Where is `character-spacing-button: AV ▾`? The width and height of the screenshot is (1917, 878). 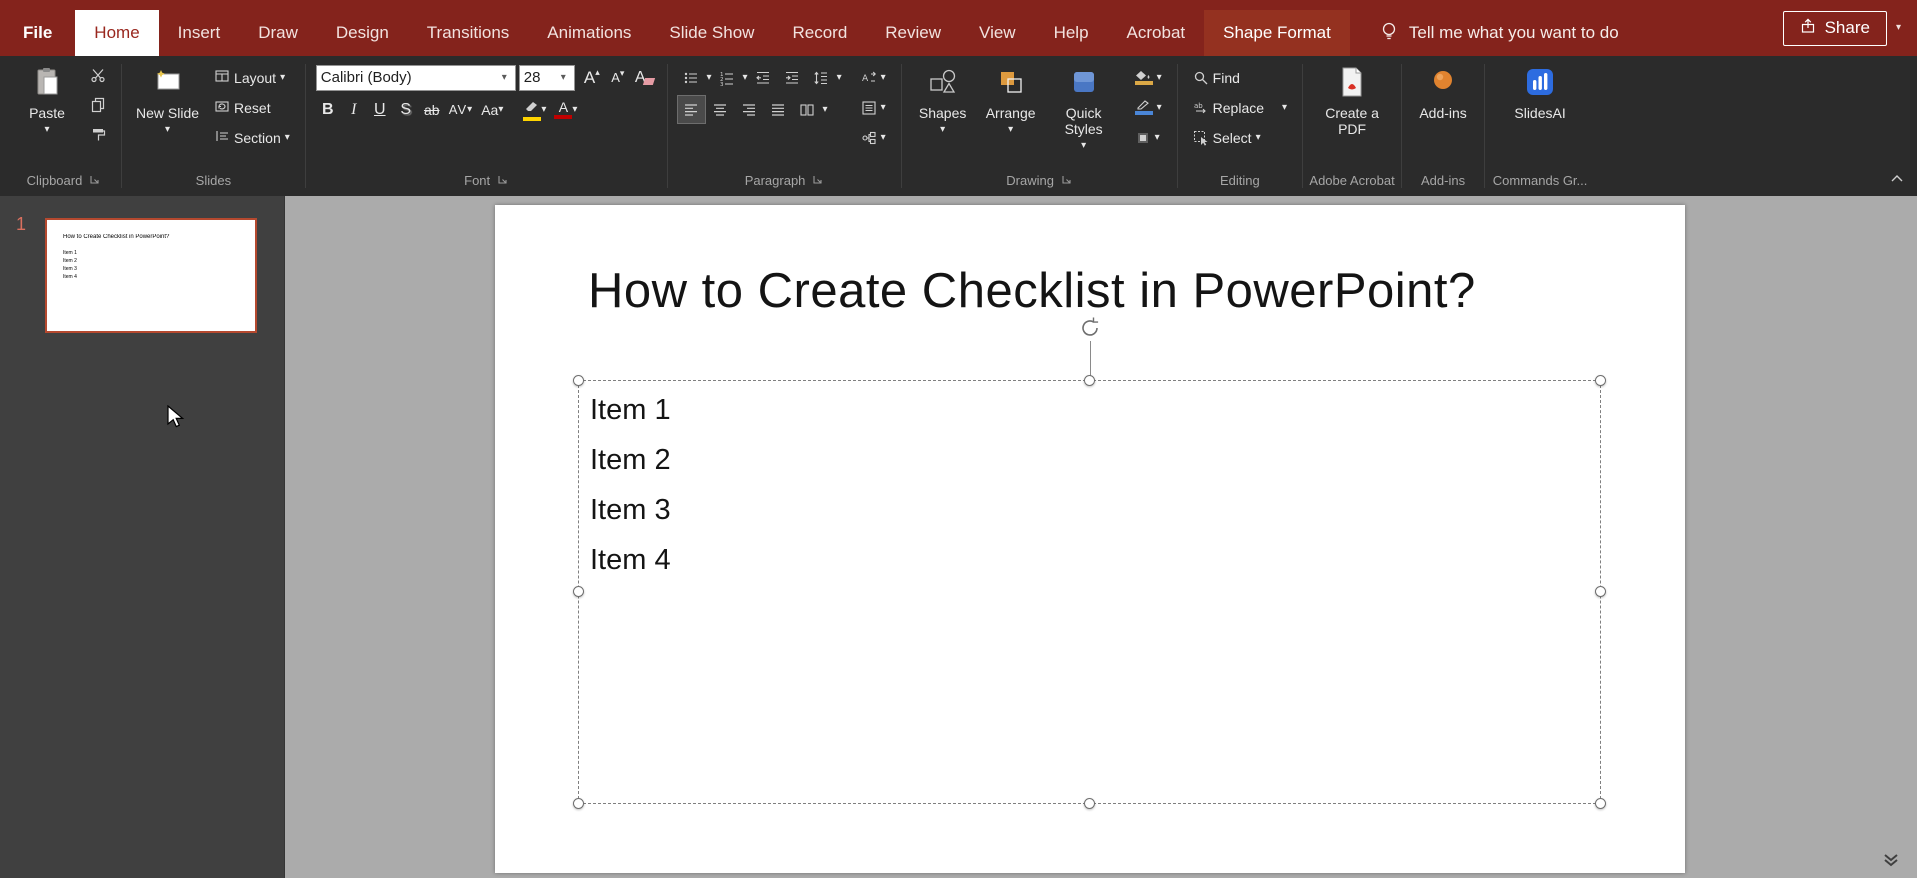
character-spacing-button: AV ▾ is located at coordinates (461, 109).